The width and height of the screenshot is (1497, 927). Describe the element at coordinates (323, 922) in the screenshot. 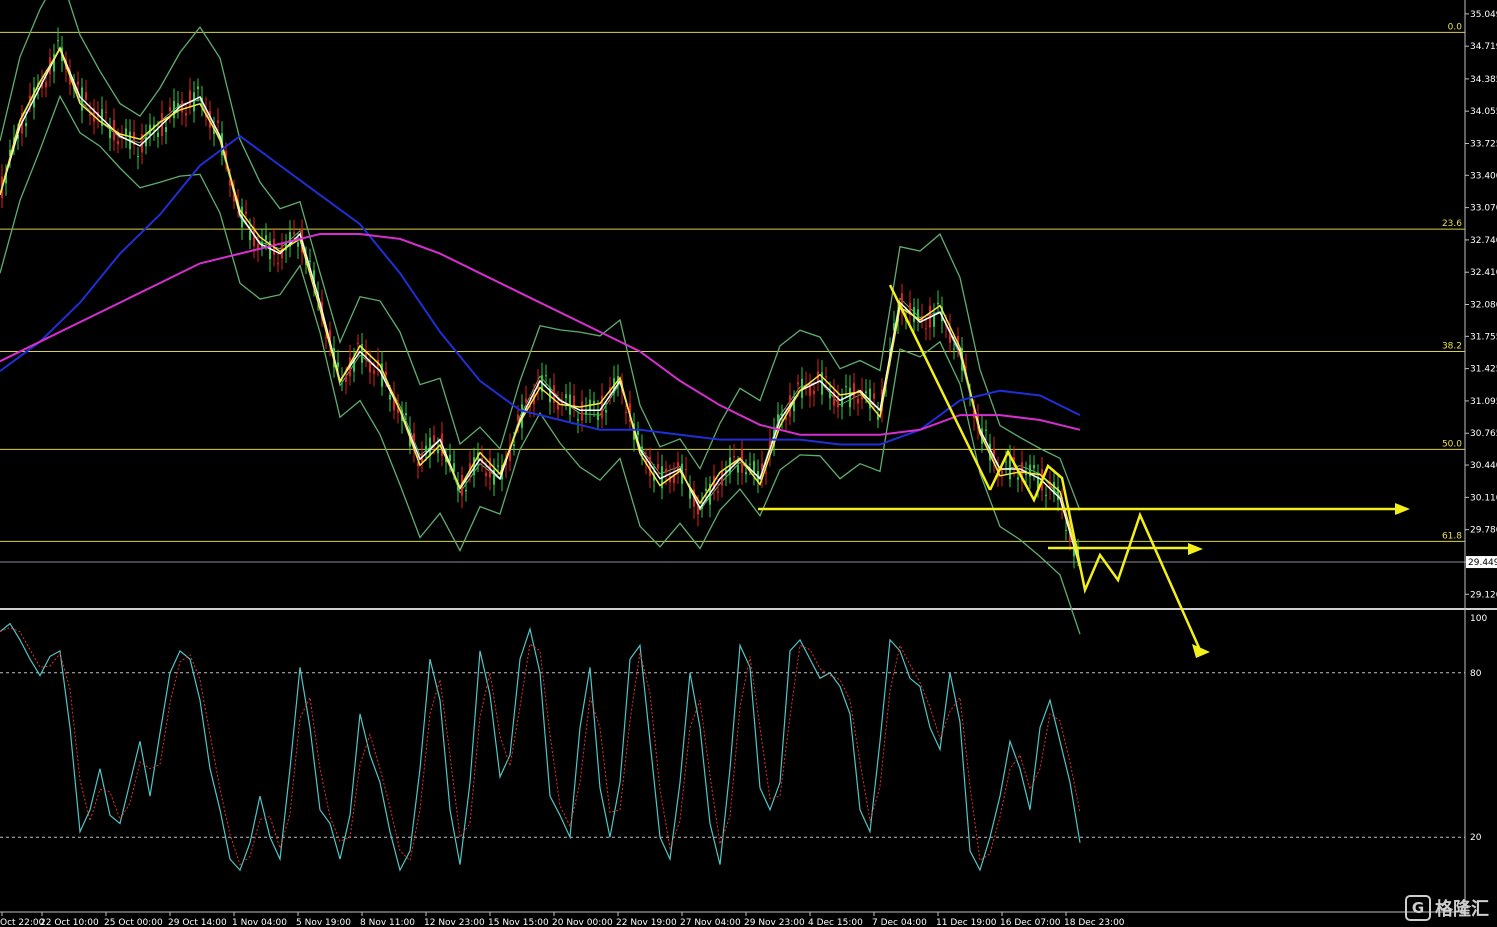

I see `time-tick-label: 5 Nov 19:00` at that location.